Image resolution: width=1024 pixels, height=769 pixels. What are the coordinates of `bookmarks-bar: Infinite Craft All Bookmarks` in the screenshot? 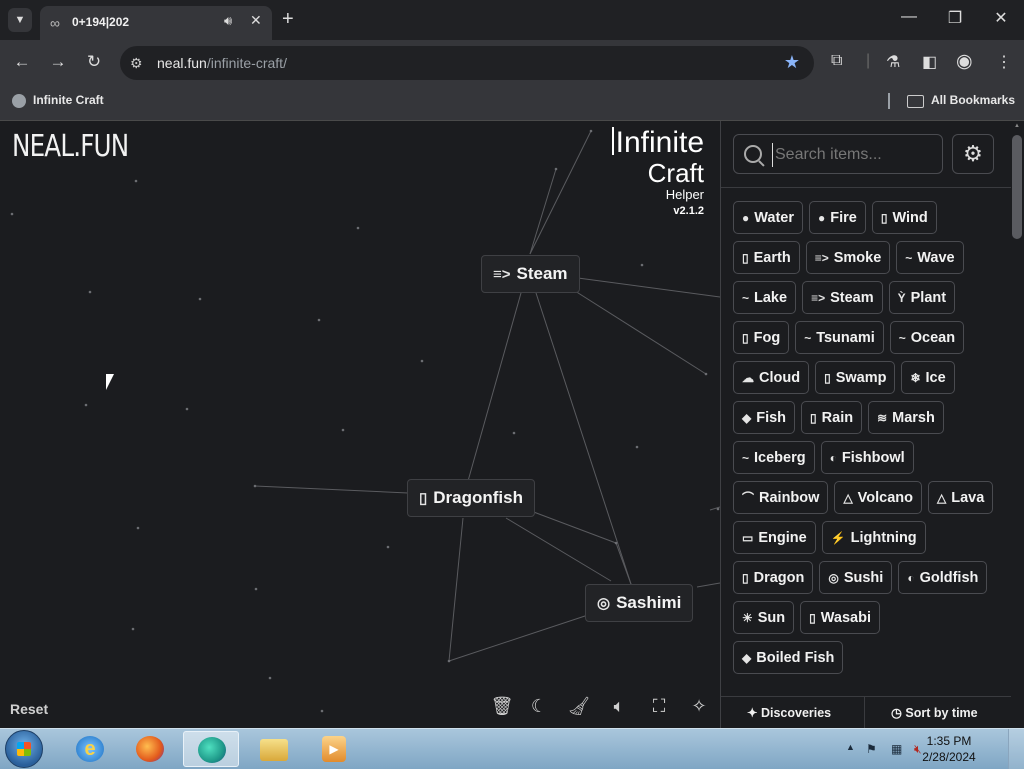 It's located at (512, 103).